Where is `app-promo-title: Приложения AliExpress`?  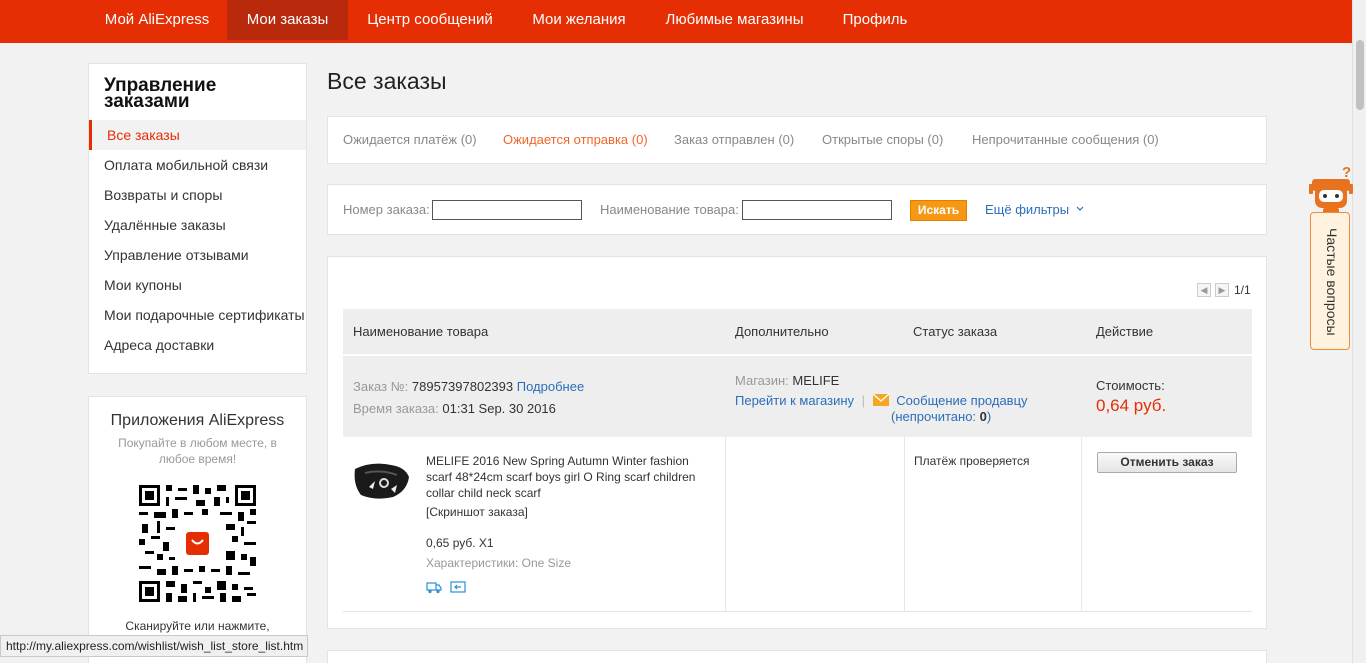
app-promo-title: Приложения AliExpress is located at coordinates (197, 420).